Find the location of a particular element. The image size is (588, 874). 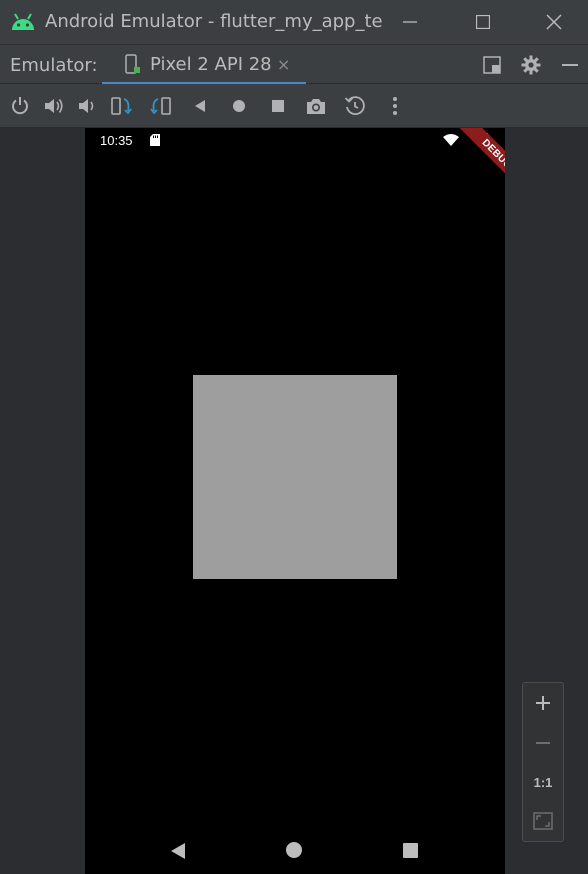

volume-up-icon is located at coordinates (54, 106).